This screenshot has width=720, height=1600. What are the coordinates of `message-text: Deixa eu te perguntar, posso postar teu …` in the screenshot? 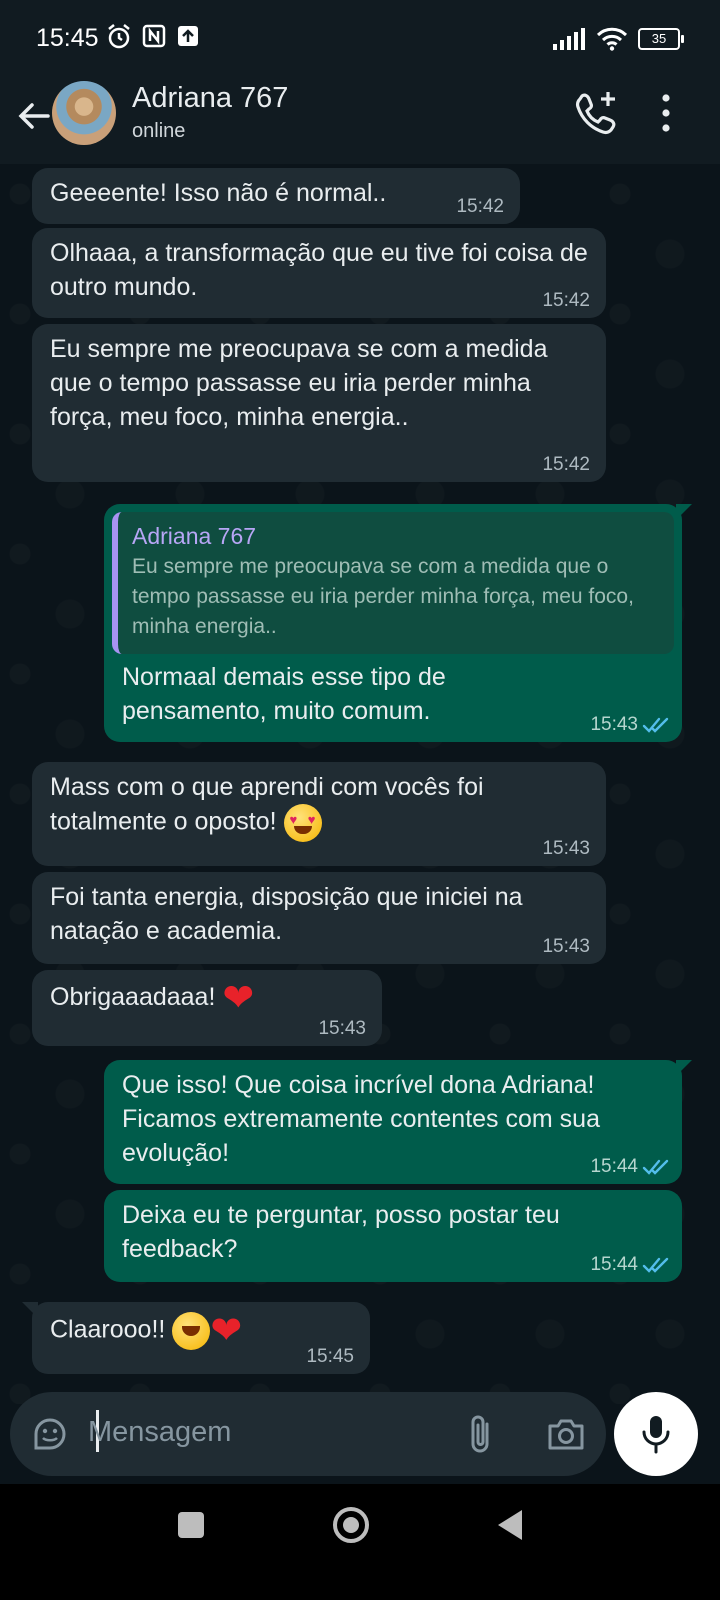 It's located at (341, 1232).